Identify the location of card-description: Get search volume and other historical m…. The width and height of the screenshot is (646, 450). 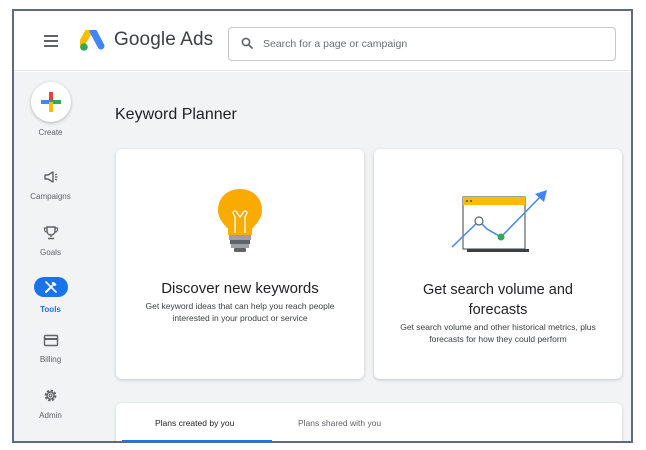
(498, 333).